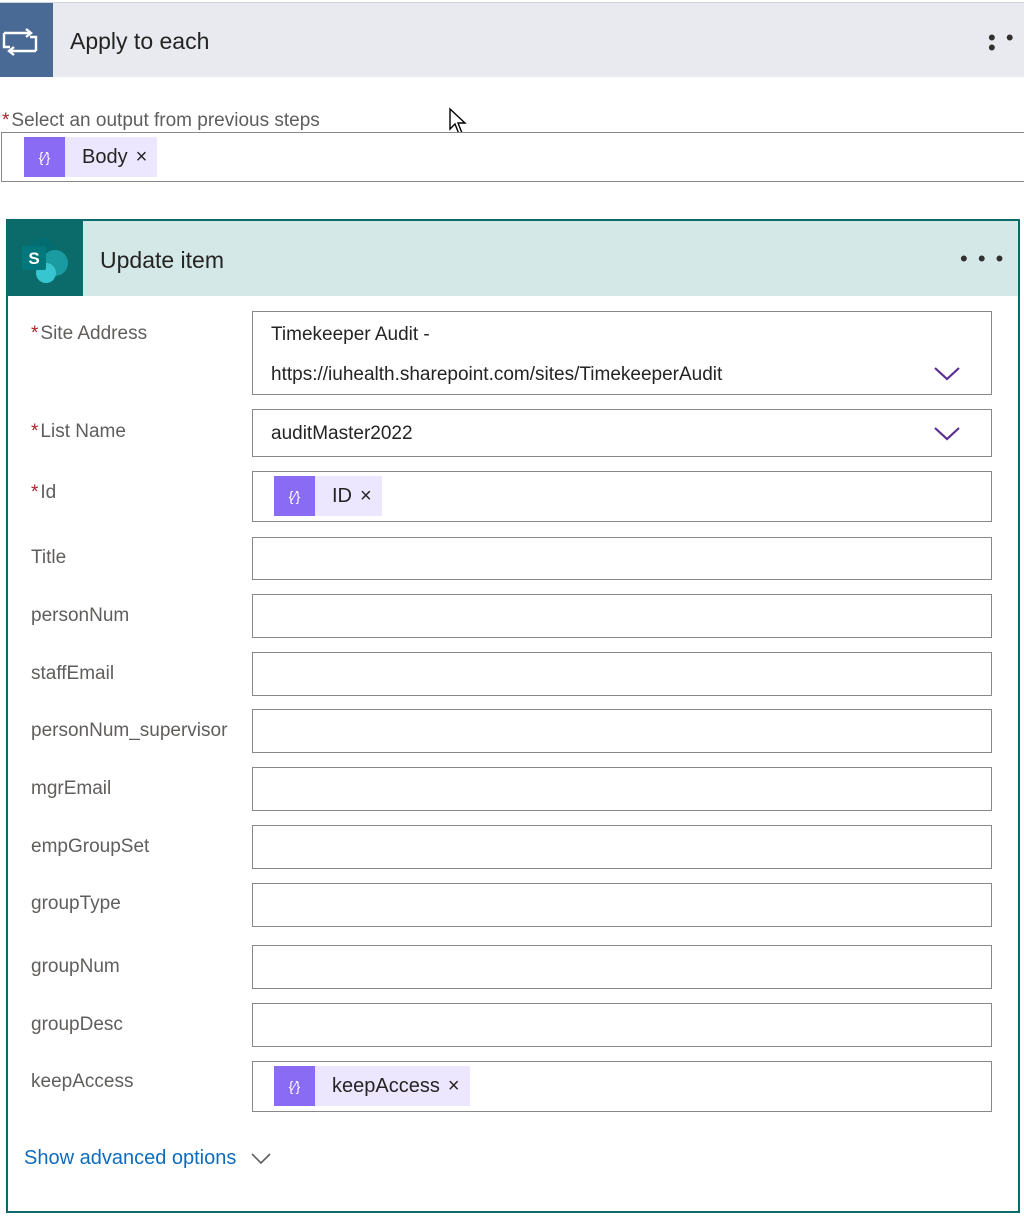  Describe the element at coordinates (622, 731) in the screenshot. I see `personnum-supervisor-input` at that location.